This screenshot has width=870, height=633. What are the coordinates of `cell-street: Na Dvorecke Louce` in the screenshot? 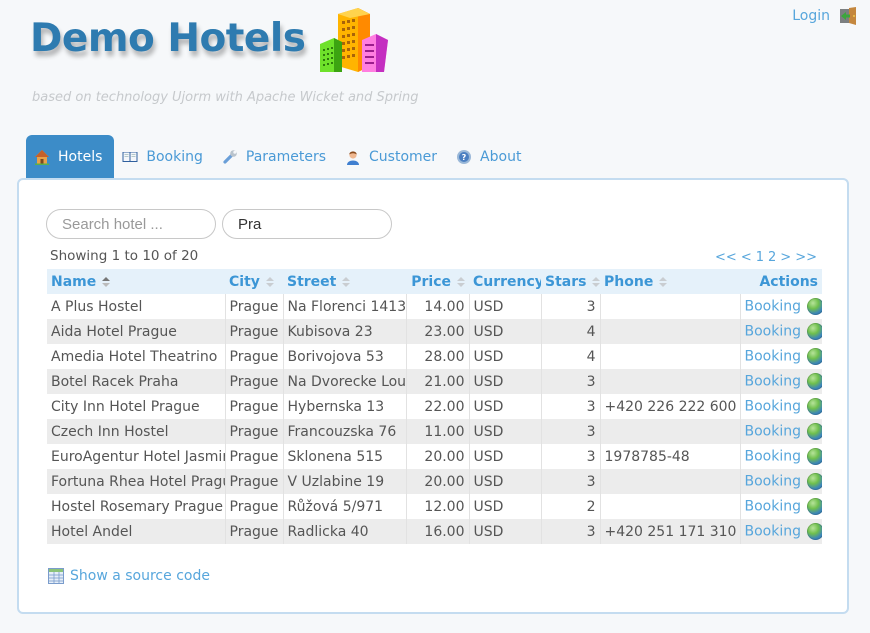 It's located at (345, 381).